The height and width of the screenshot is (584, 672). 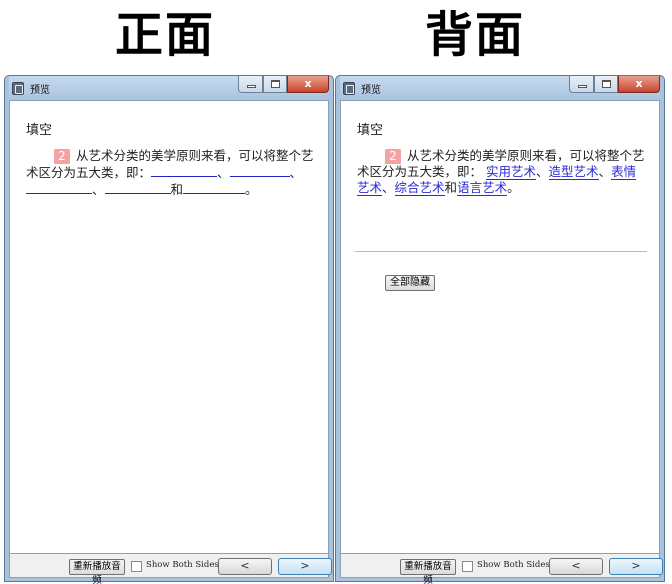 I want to click on back-heading: 背面, so click(x=474, y=35).